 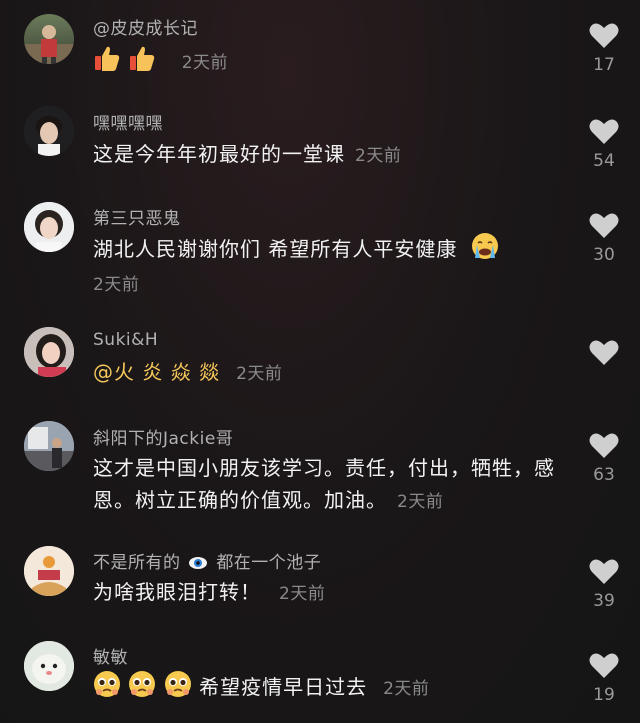 I want to click on comment-text: 为啥我眼泪打转！, so click(x=177, y=592).